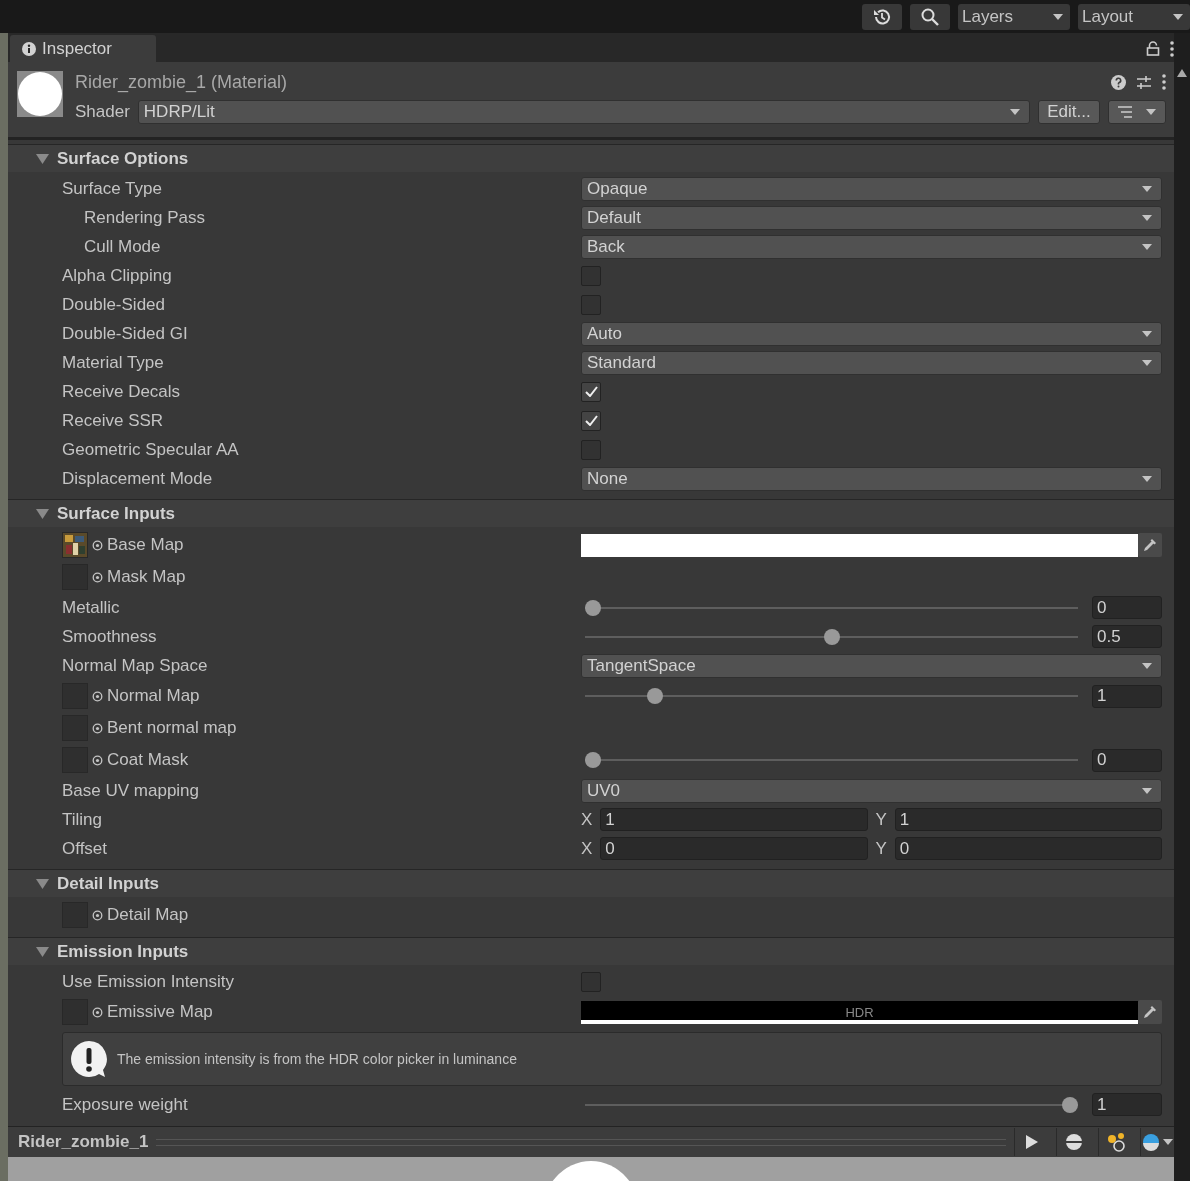 The height and width of the screenshot is (1181, 1190). Describe the element at coordinates (930, 16) in the screenshot. I see `search-button` at that location.